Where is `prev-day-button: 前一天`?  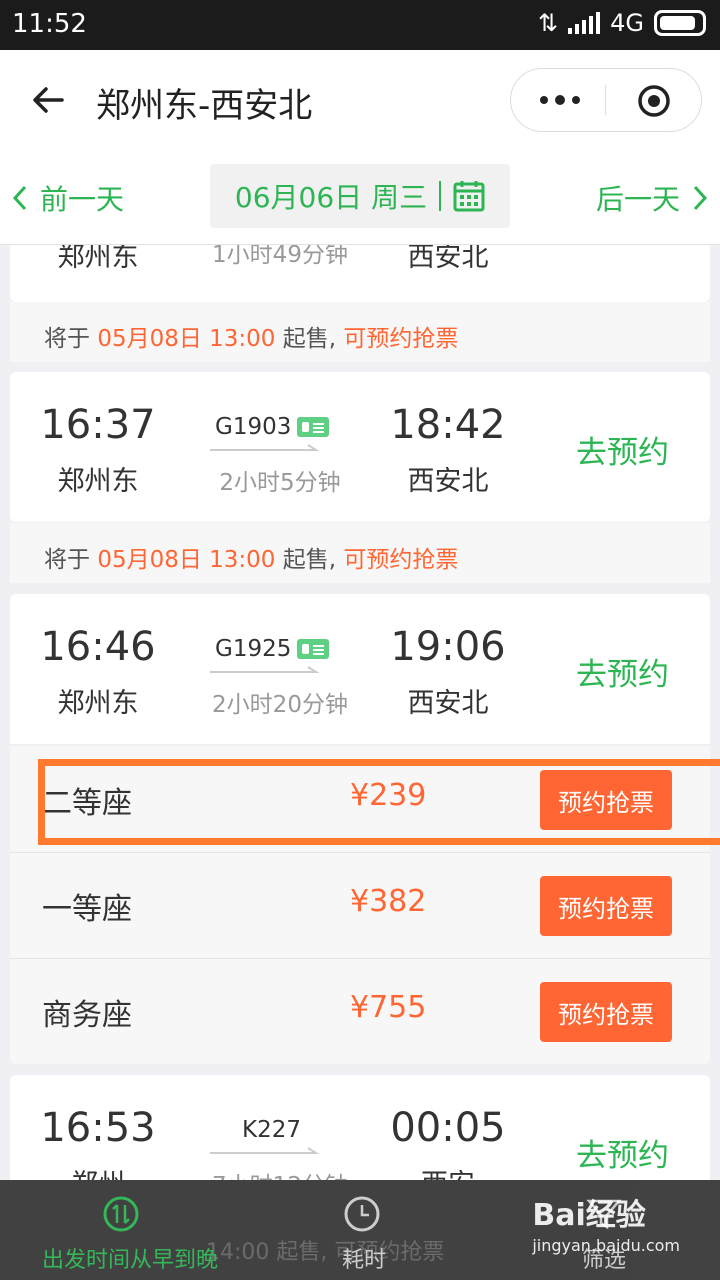 prev-day-button: 前一天 is located at coordinates (68, 198).